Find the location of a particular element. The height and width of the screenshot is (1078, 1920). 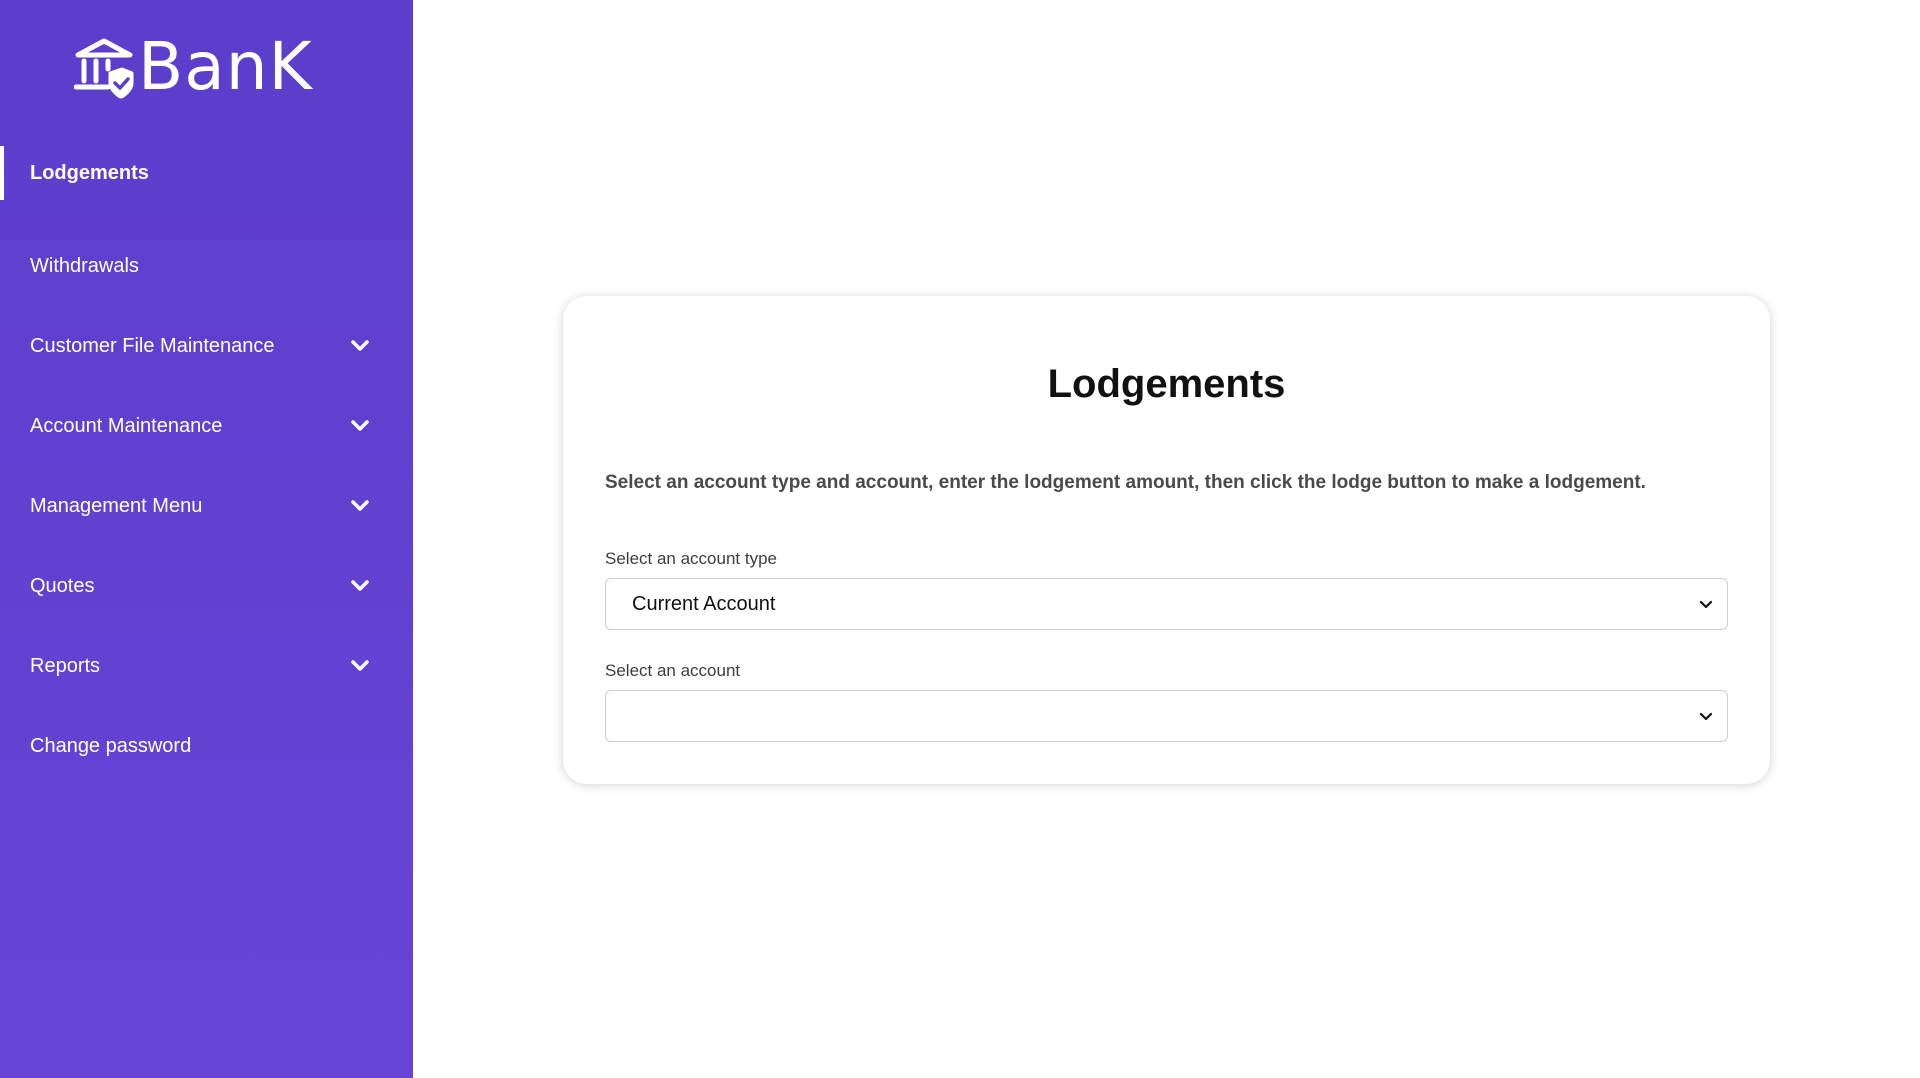

brand-name: BanK is located at coordinates (225, 66).